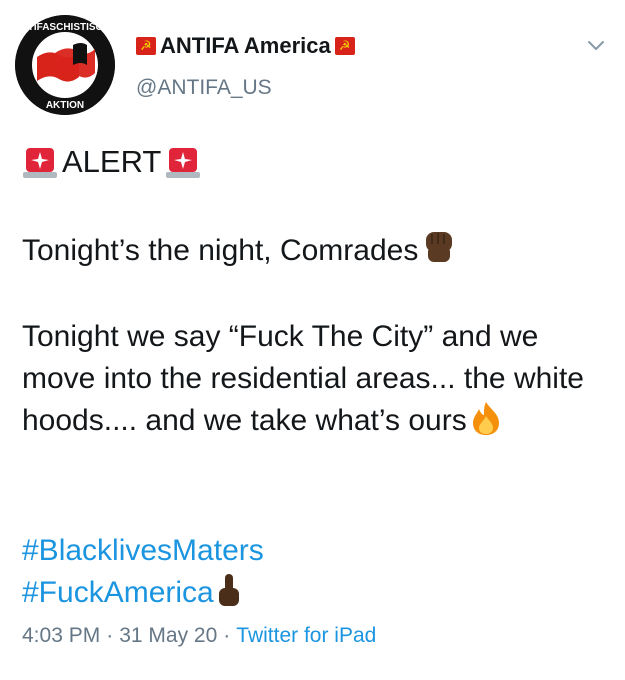  What do you see at coordinates (306, 635) in the screenshot?
I see `tweet-source: Twitter for iPad` at bounding box center [306, 635].